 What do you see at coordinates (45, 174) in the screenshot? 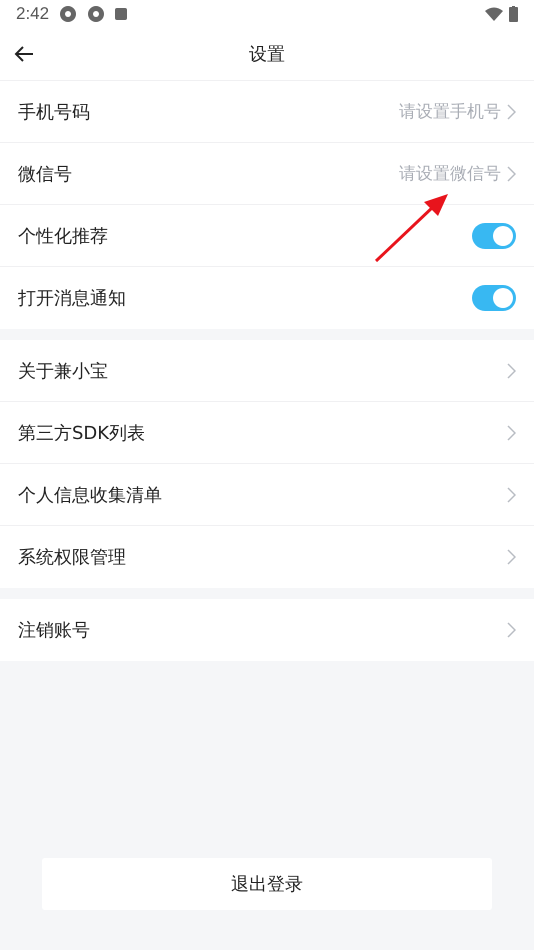
I see `row-label: 微信号` at bounding box center [45, 174].